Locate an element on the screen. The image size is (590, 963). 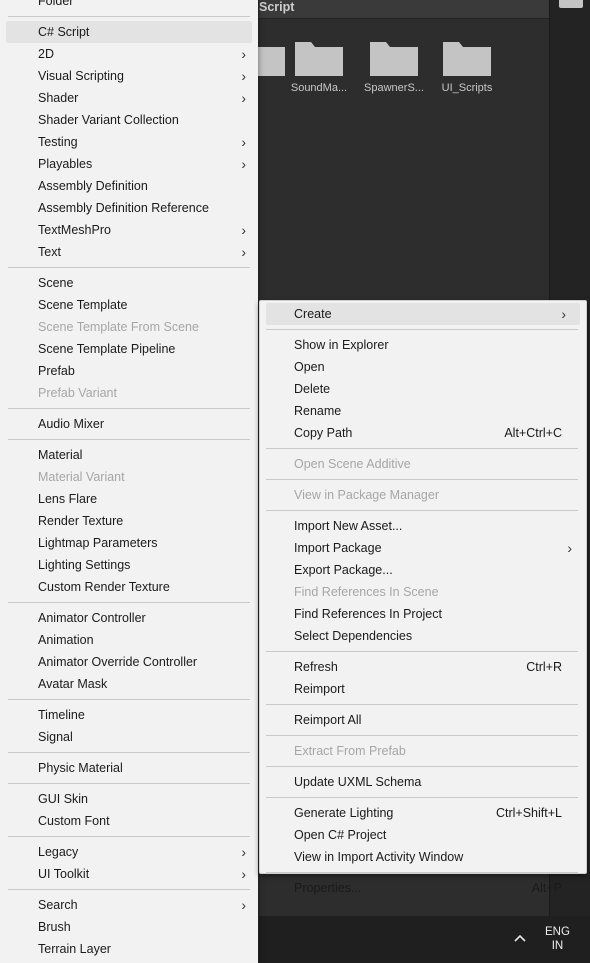
context-item-find-references-in-project: Find References In Project is located at coordinates (423, 614).